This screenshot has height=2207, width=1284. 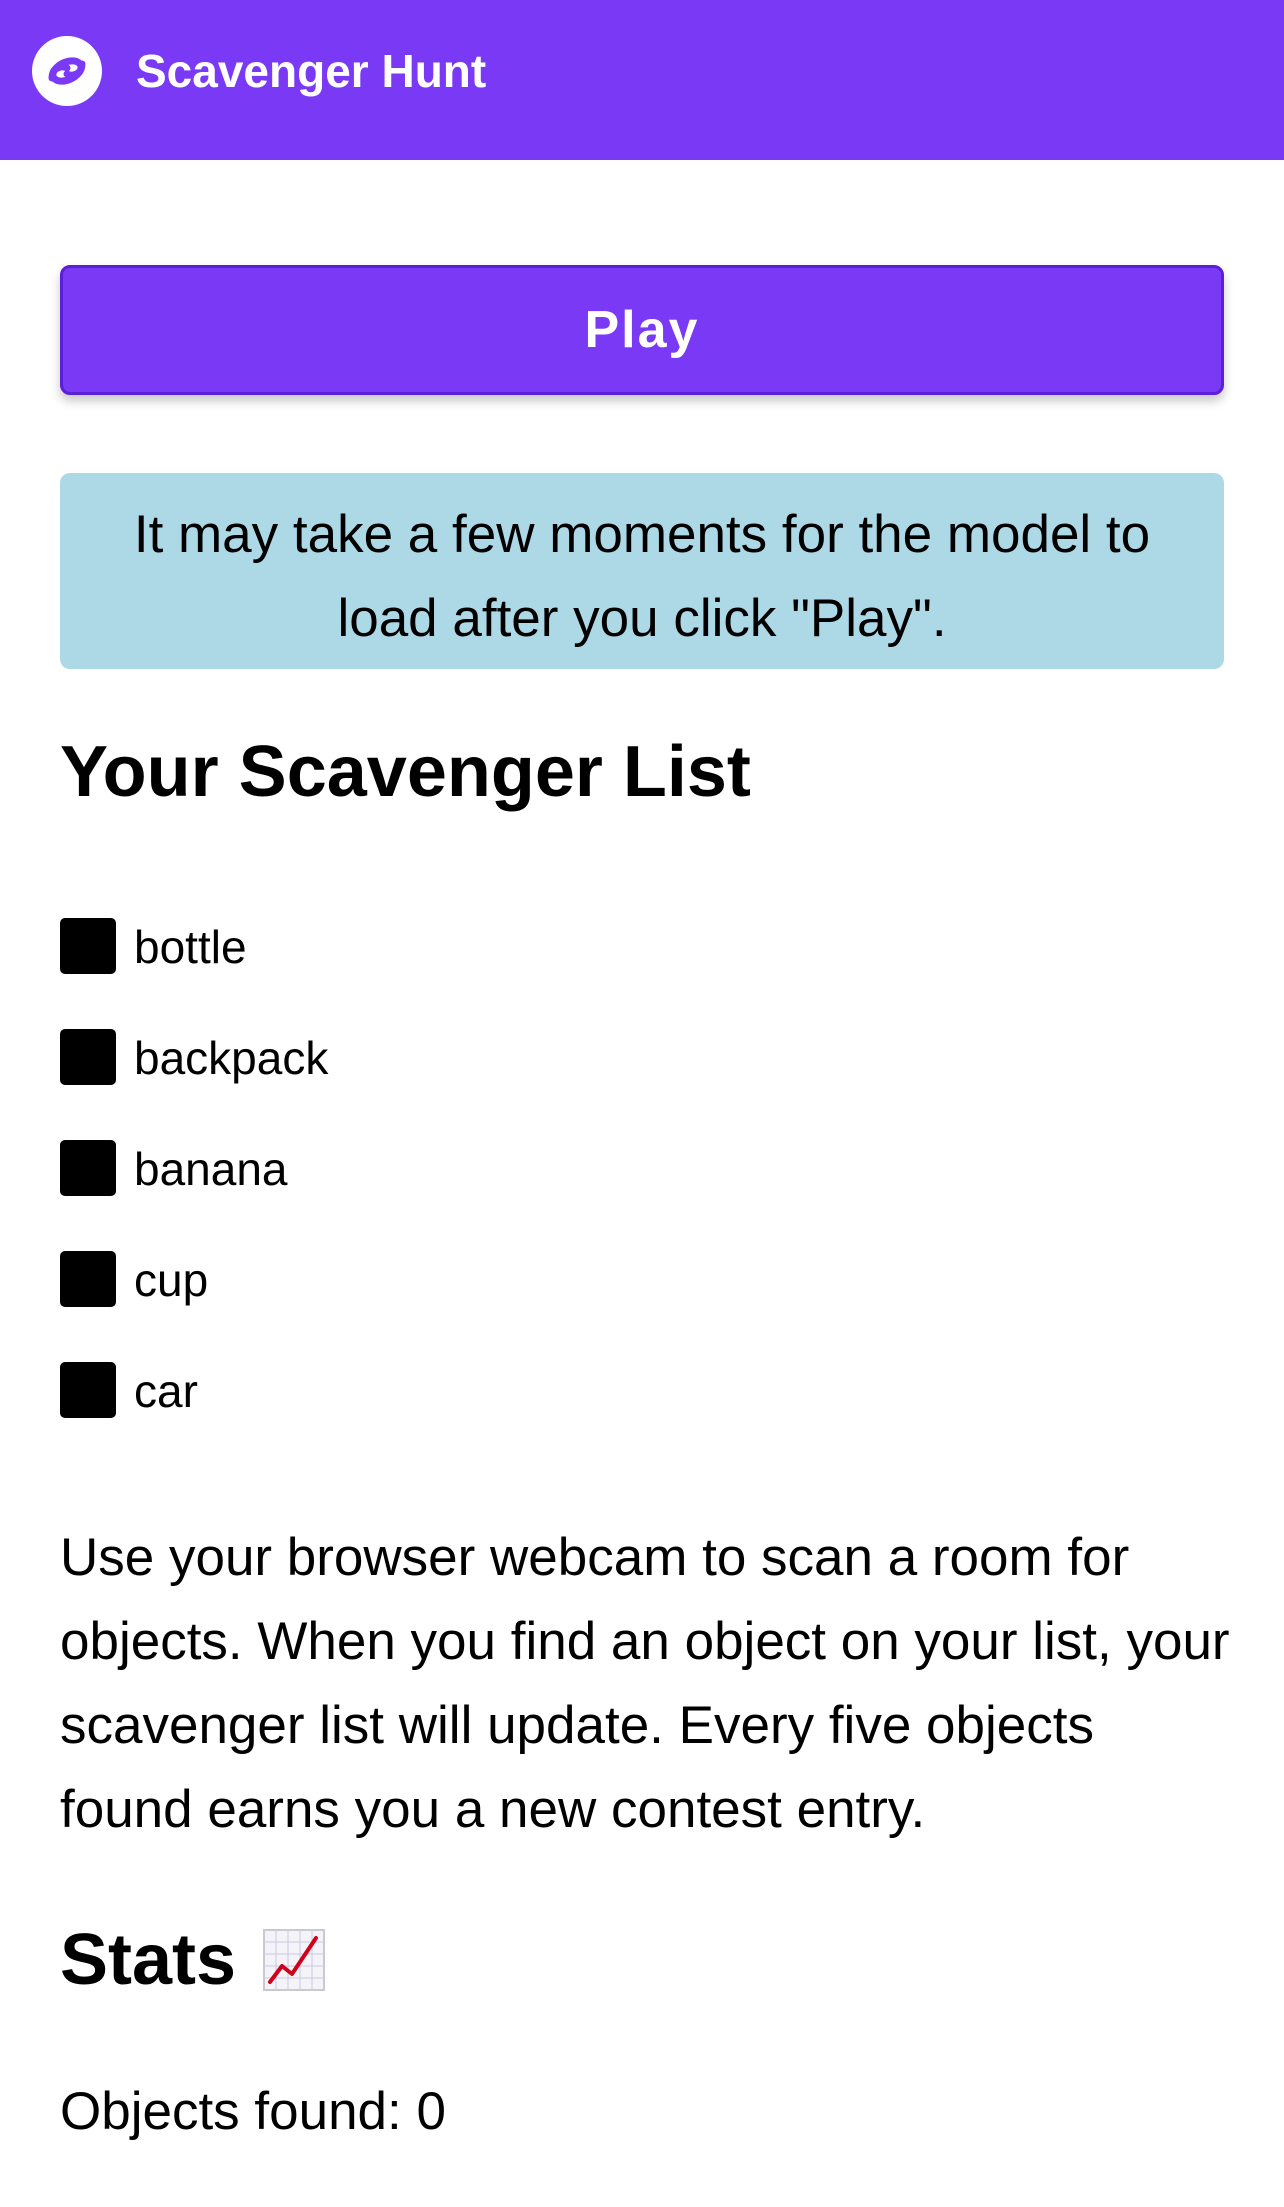 What do you see at coordinates (231, 1058) in the screenshot?
I see `list-item-label: backpack` at bounding box center [231, 1058].